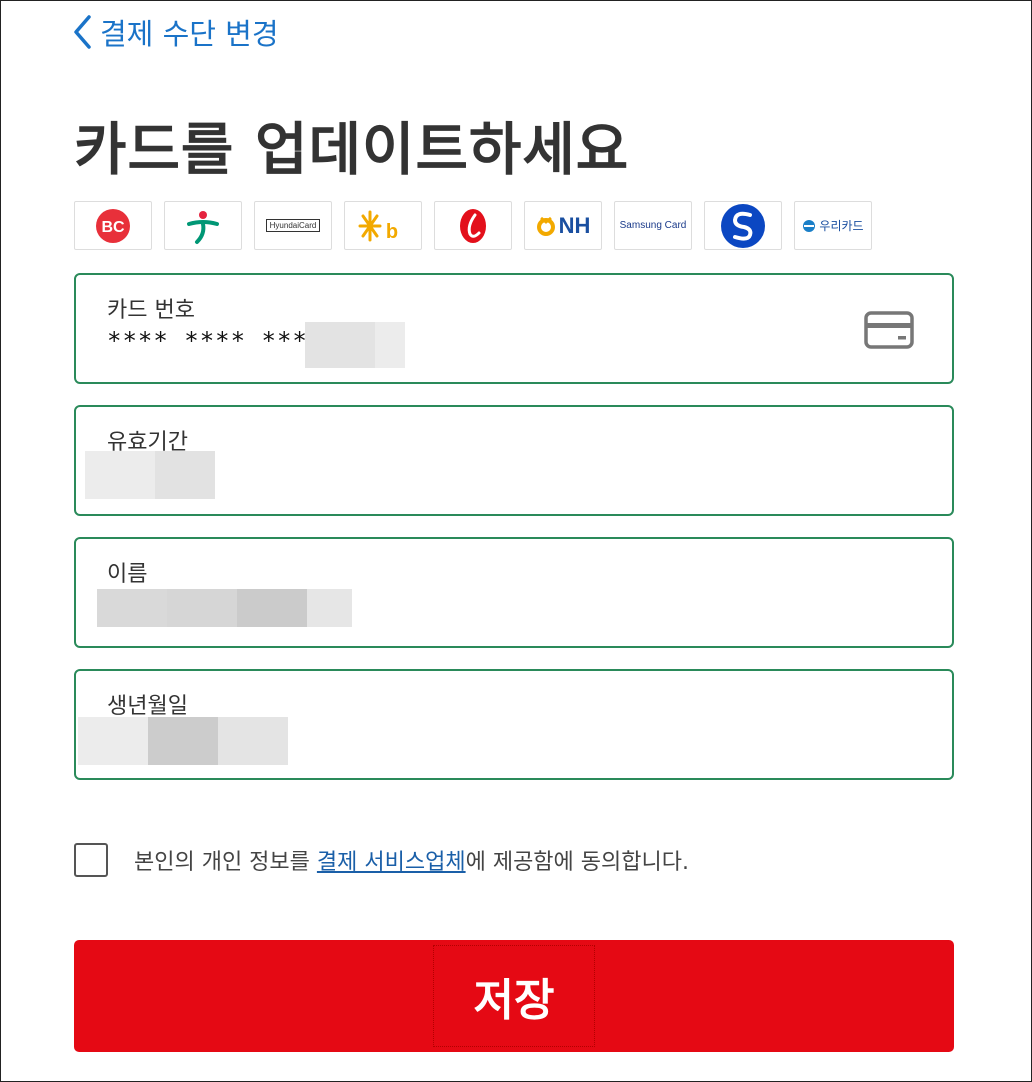 The width and height of the screenshot is (1032, 1082). I want to click on bc-logo-text: BC, so click(113, 227).